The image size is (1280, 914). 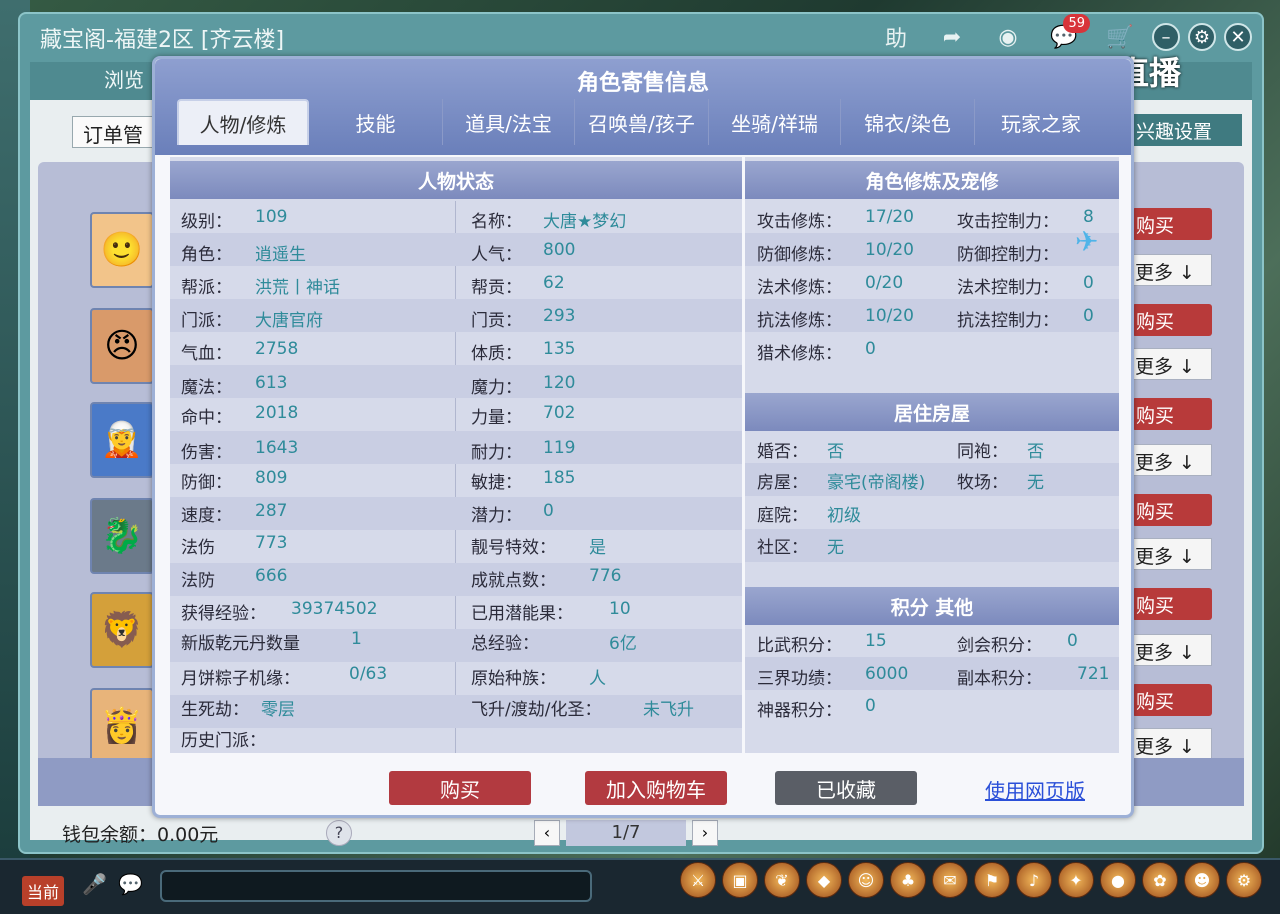 I want to click on avatar: 🐉, so click(x=122, y=536).